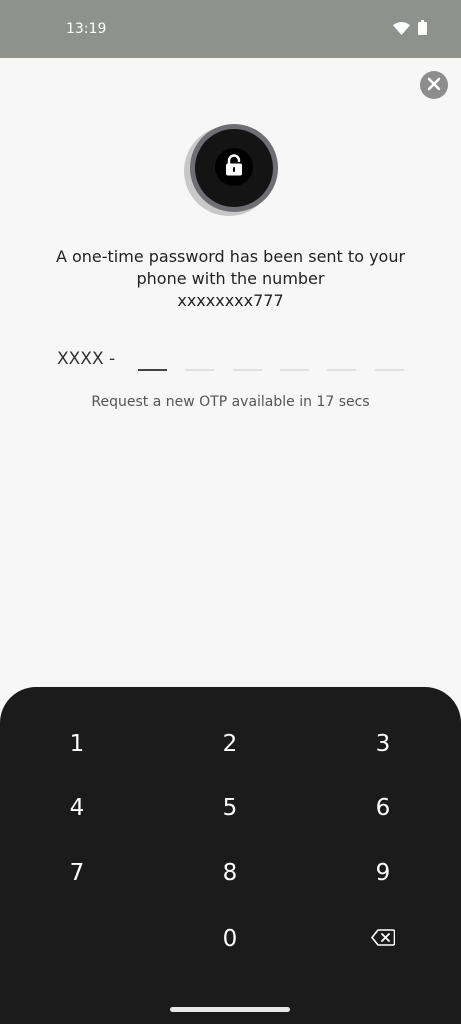 The width and height of the screenshot is (461, 1024). What do you see at coordinates (422, 29) in the screenshot?
I see `battery-icon` at bounding box center [422, 29].